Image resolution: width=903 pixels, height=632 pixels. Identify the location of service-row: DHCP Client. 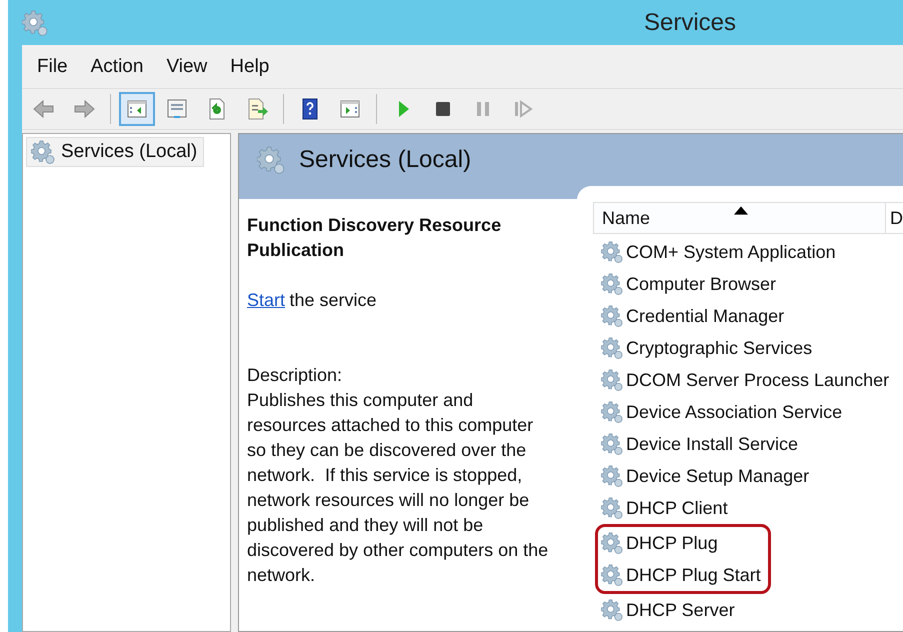
(752, 508).